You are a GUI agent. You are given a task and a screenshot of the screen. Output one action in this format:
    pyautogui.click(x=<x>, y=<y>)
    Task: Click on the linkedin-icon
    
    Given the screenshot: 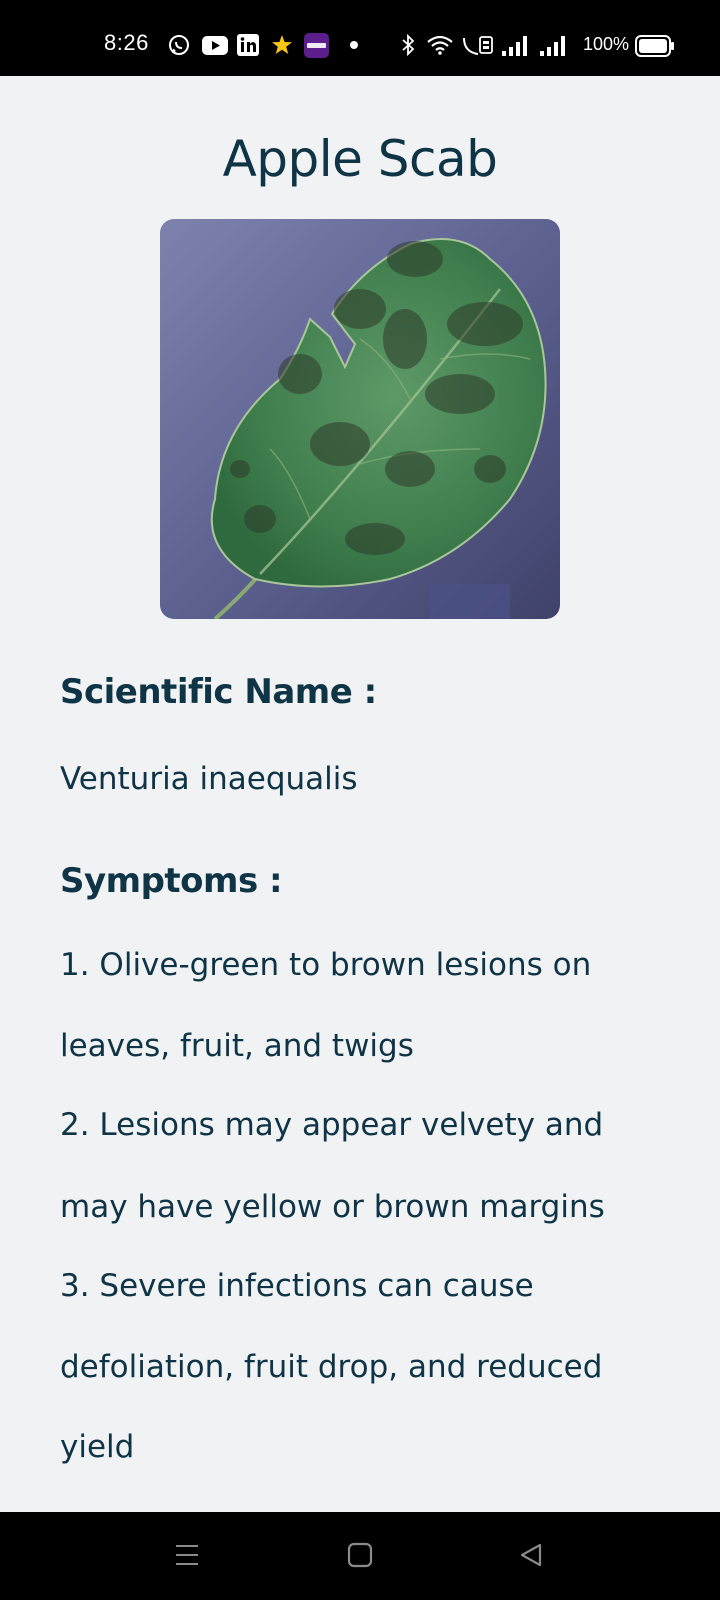 What is the action you would take?
    pyautogui.click(x=248, y=45)
    